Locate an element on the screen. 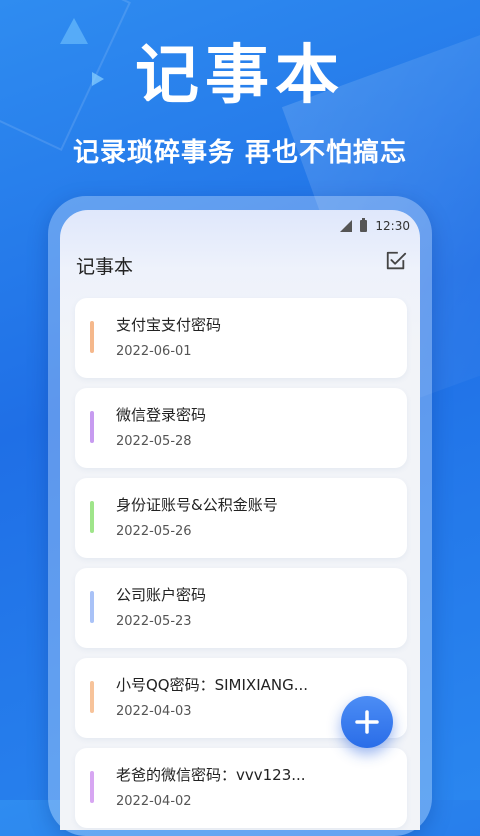 The height and width of the screenshot is (836, 480). hero-subtitle: 记录琐碎事务 再也不怕搞忘 is located at coordinates (240, 153).